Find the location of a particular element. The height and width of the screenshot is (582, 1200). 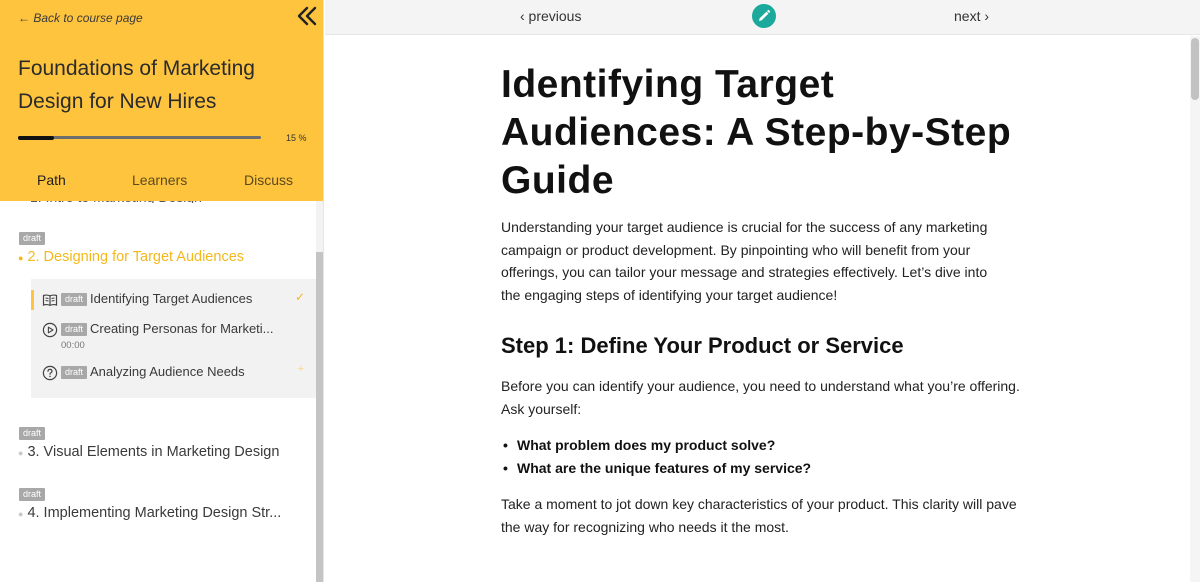

lesson-item-analyzing-audience-needs: draft Analyzing Audience Needs + is located at coordinates (177, 374).